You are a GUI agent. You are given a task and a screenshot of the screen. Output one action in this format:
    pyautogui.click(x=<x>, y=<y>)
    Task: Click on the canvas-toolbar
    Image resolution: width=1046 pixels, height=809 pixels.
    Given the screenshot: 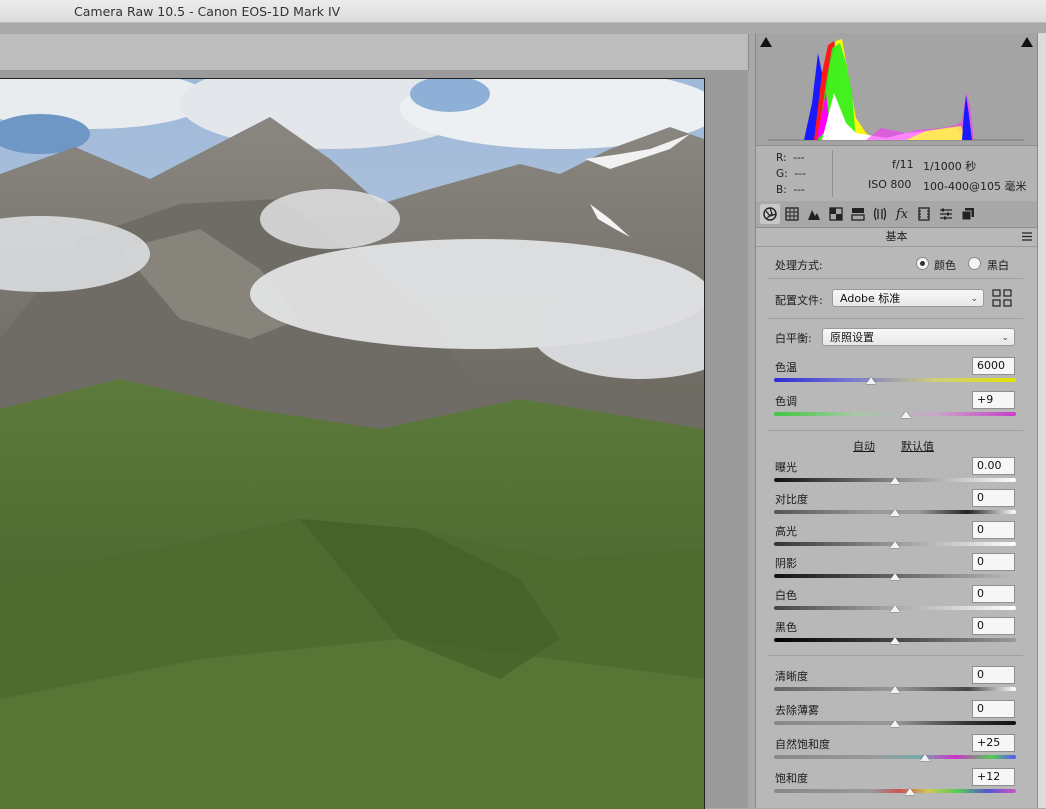 What is the action you would take?
    pyautogui.click(x=374, y=63)
    